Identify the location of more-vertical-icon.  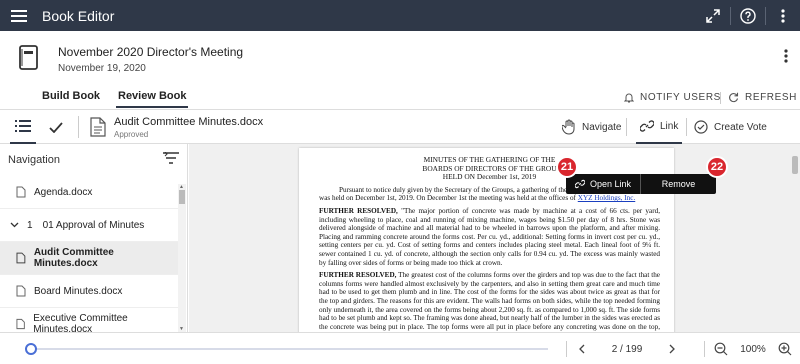
(783, 15).